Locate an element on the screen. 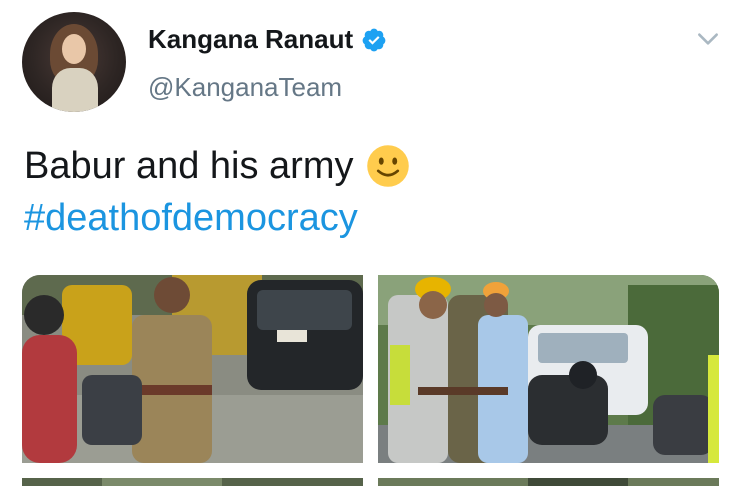 This screenshot has height=486, width=741. tweet-text: Babur and his army #deathofdemocracy is located at coordinates (217, 192).